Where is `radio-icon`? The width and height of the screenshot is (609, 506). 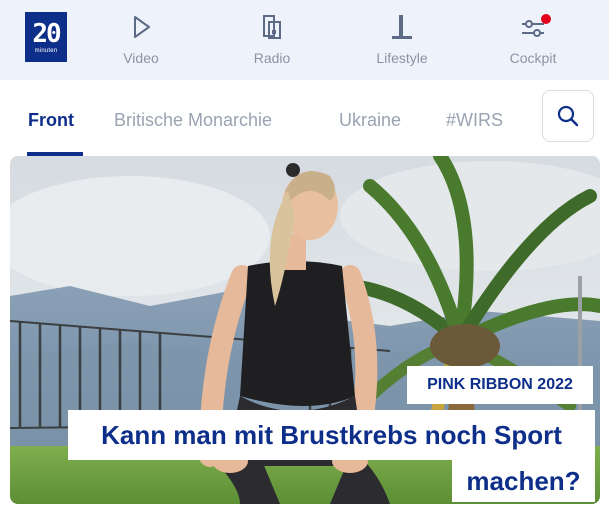 radio-icon is located at coordinates (272, 27).